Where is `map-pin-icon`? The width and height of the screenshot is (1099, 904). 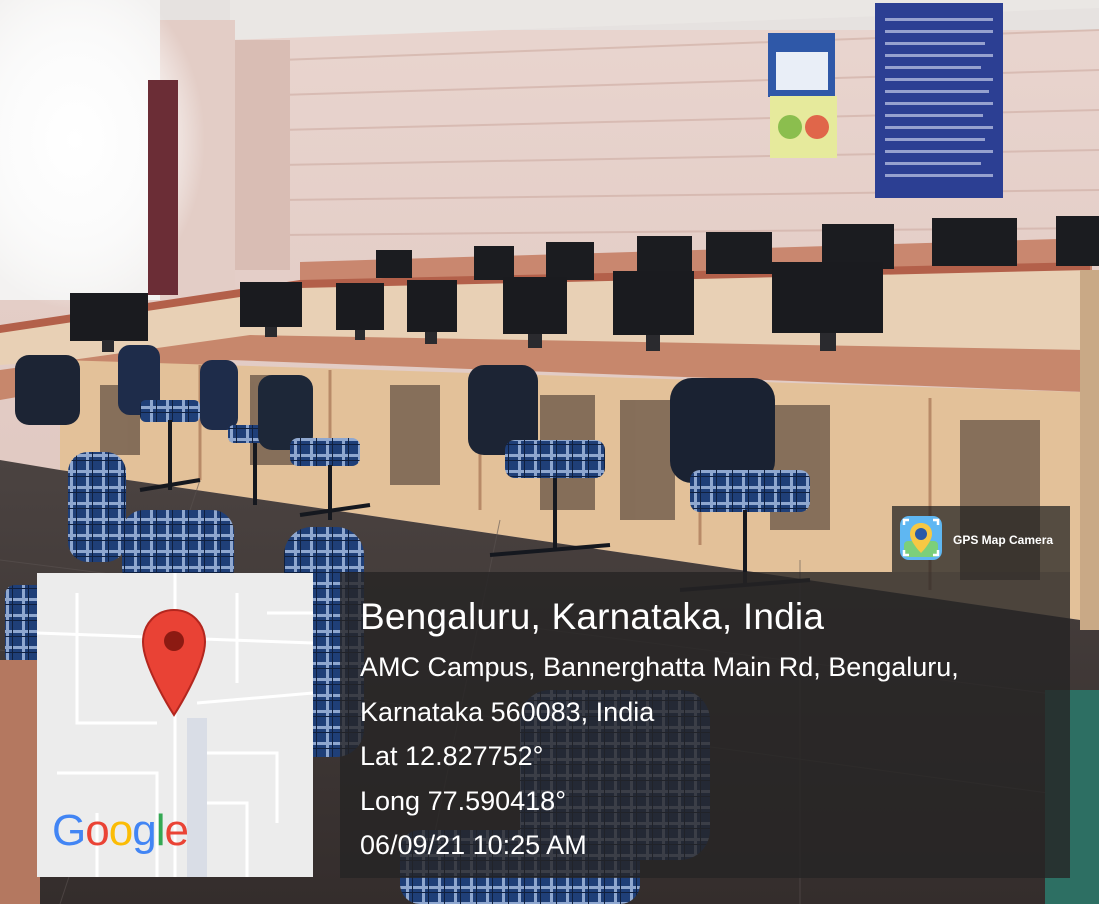 map-pin-icon is located at coordinates (174, 662).